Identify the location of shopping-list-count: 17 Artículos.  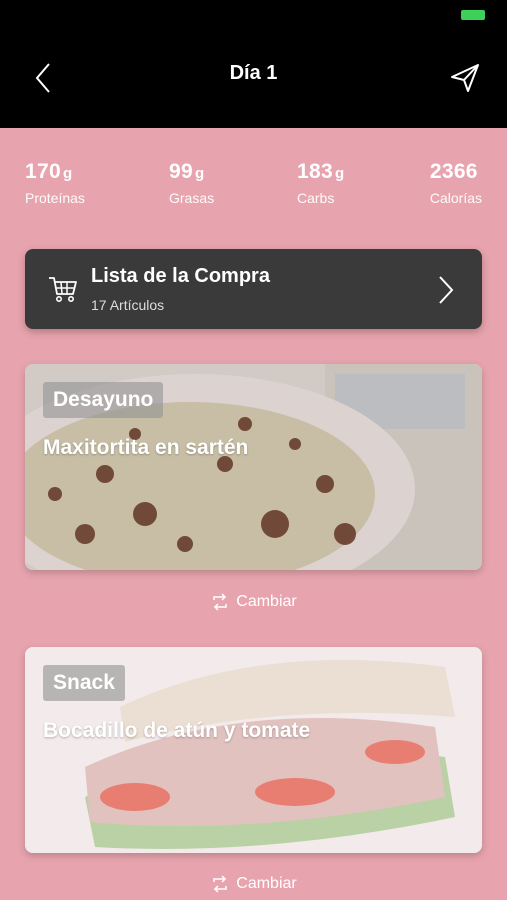
(128, 305).